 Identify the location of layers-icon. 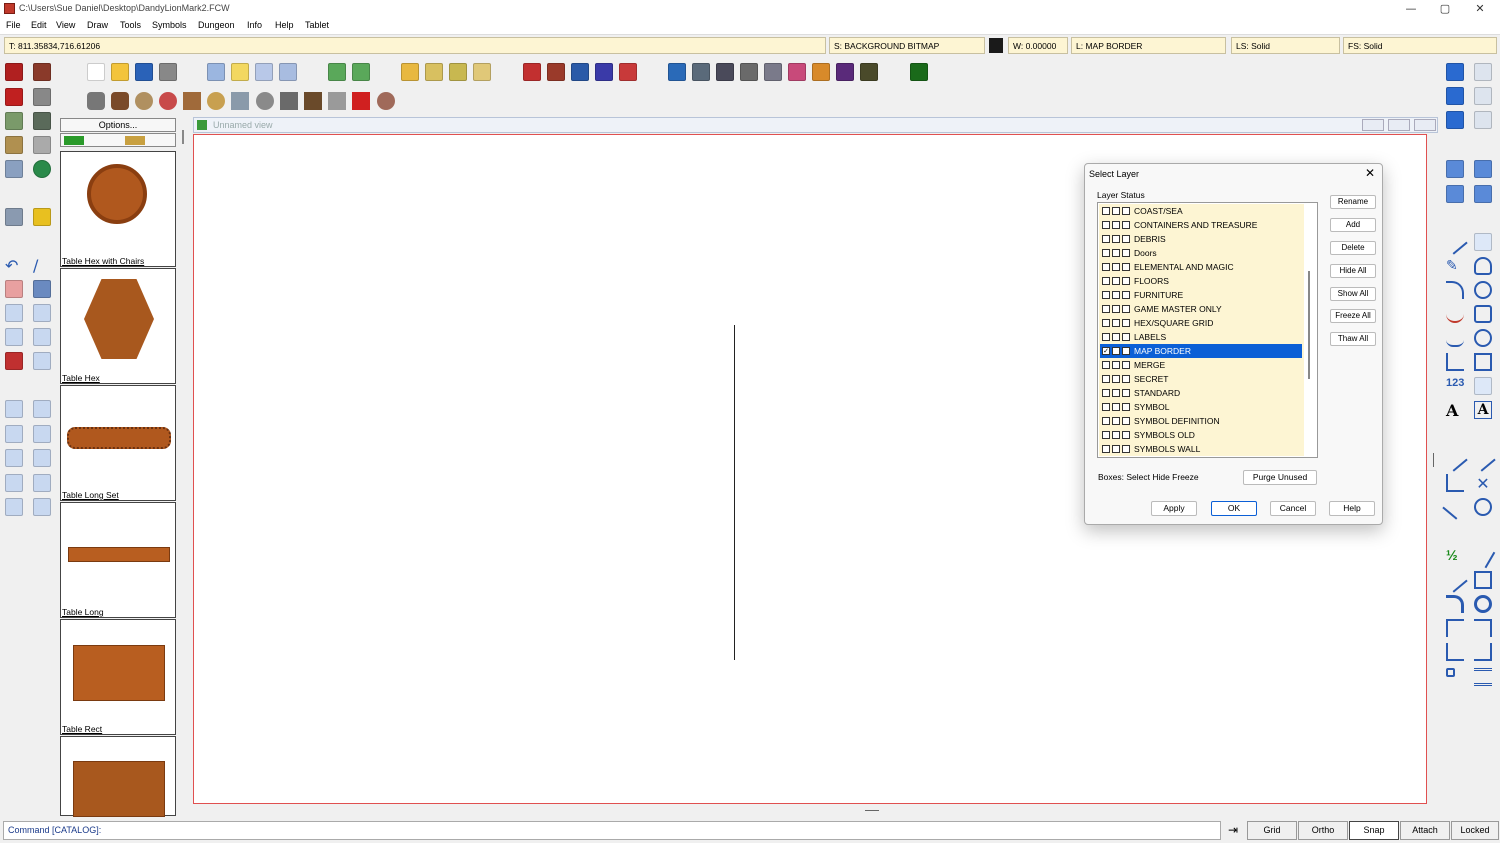
(42, 217).